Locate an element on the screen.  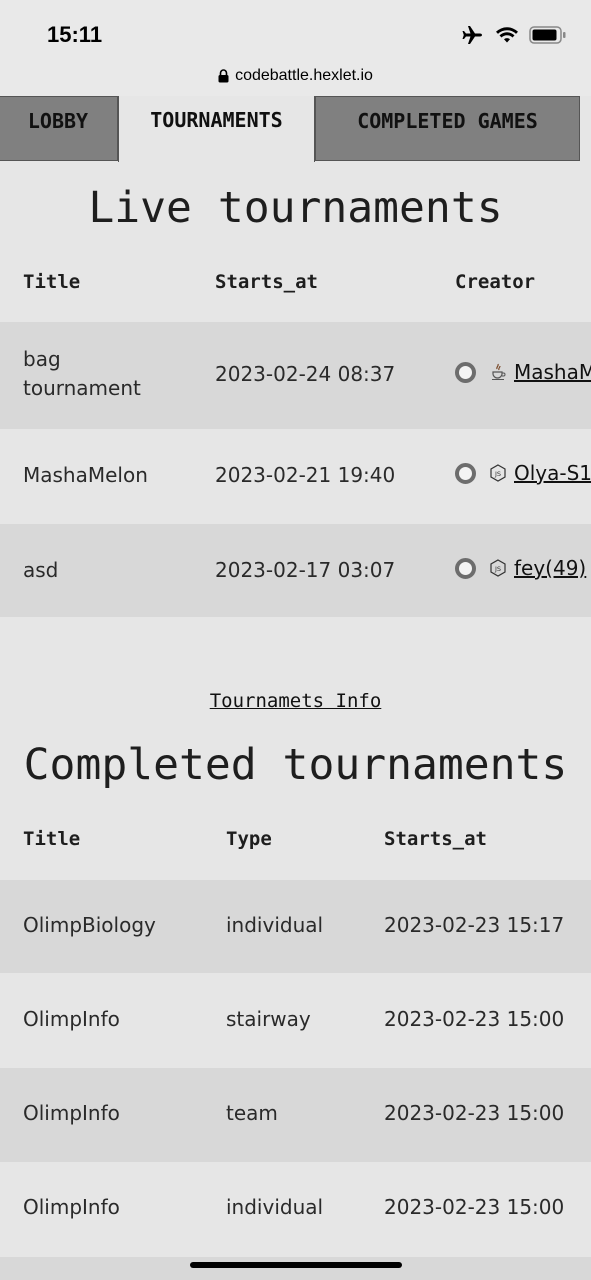
live-row-creator: JS fey(49) is located at coordinates (520, 568).